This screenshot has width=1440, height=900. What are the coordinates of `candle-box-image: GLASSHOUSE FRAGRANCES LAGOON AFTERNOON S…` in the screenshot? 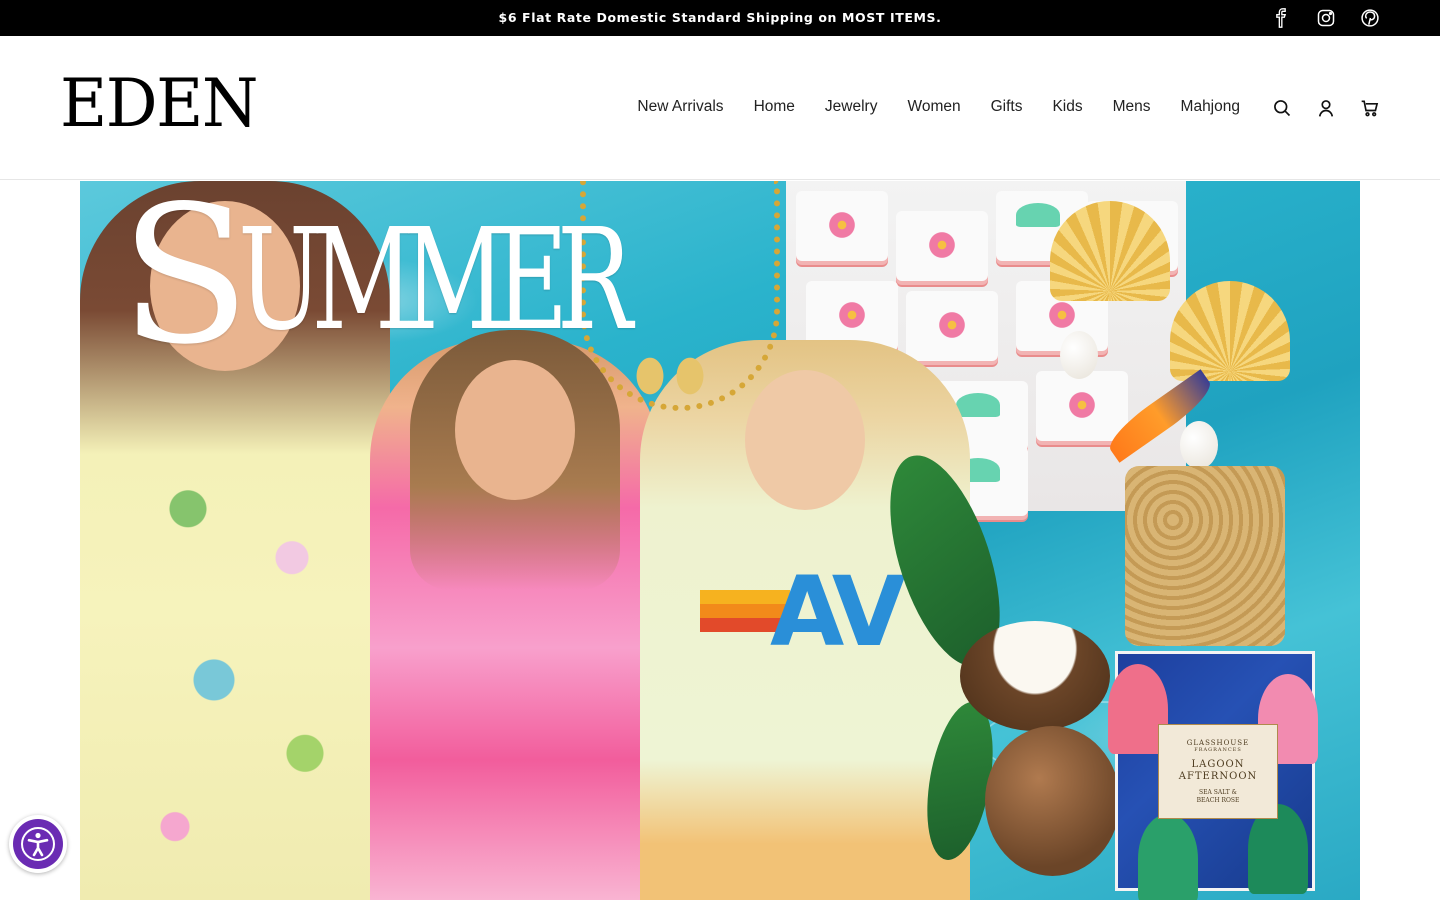 It's located at (1213, 775).